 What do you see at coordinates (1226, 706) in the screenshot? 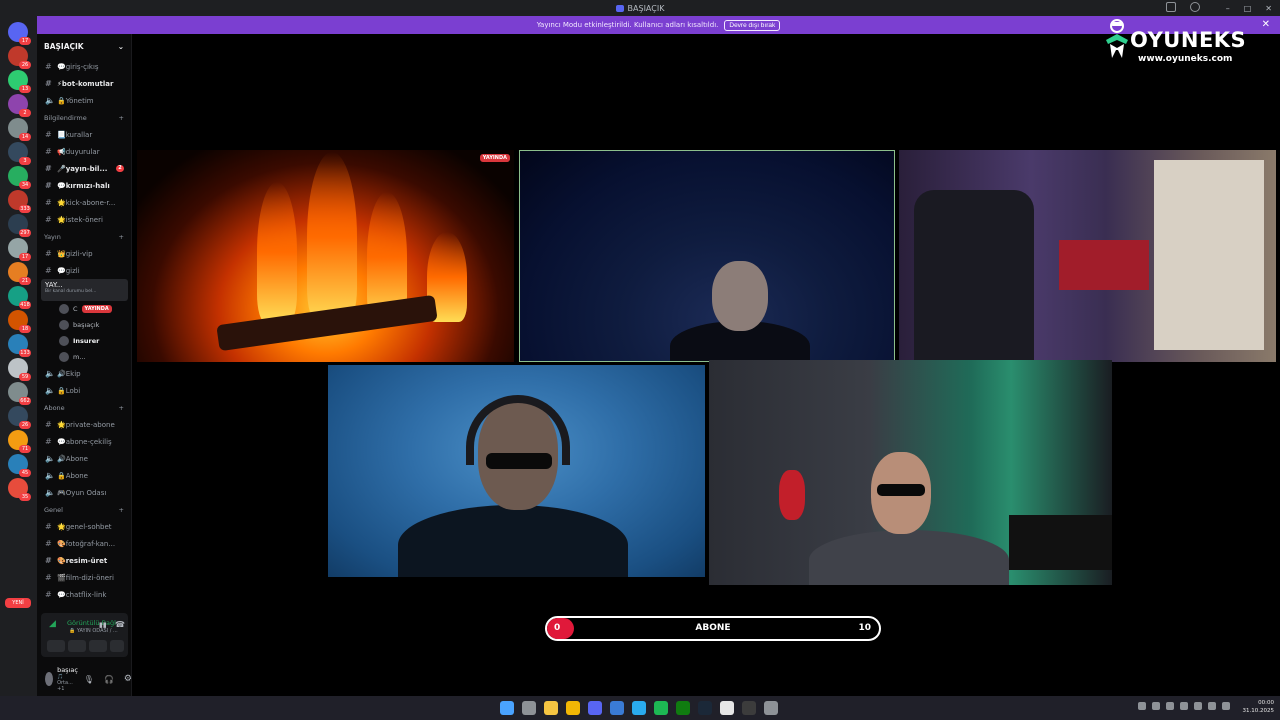
I see `volume-icon` at bounding box center [1226, 706].